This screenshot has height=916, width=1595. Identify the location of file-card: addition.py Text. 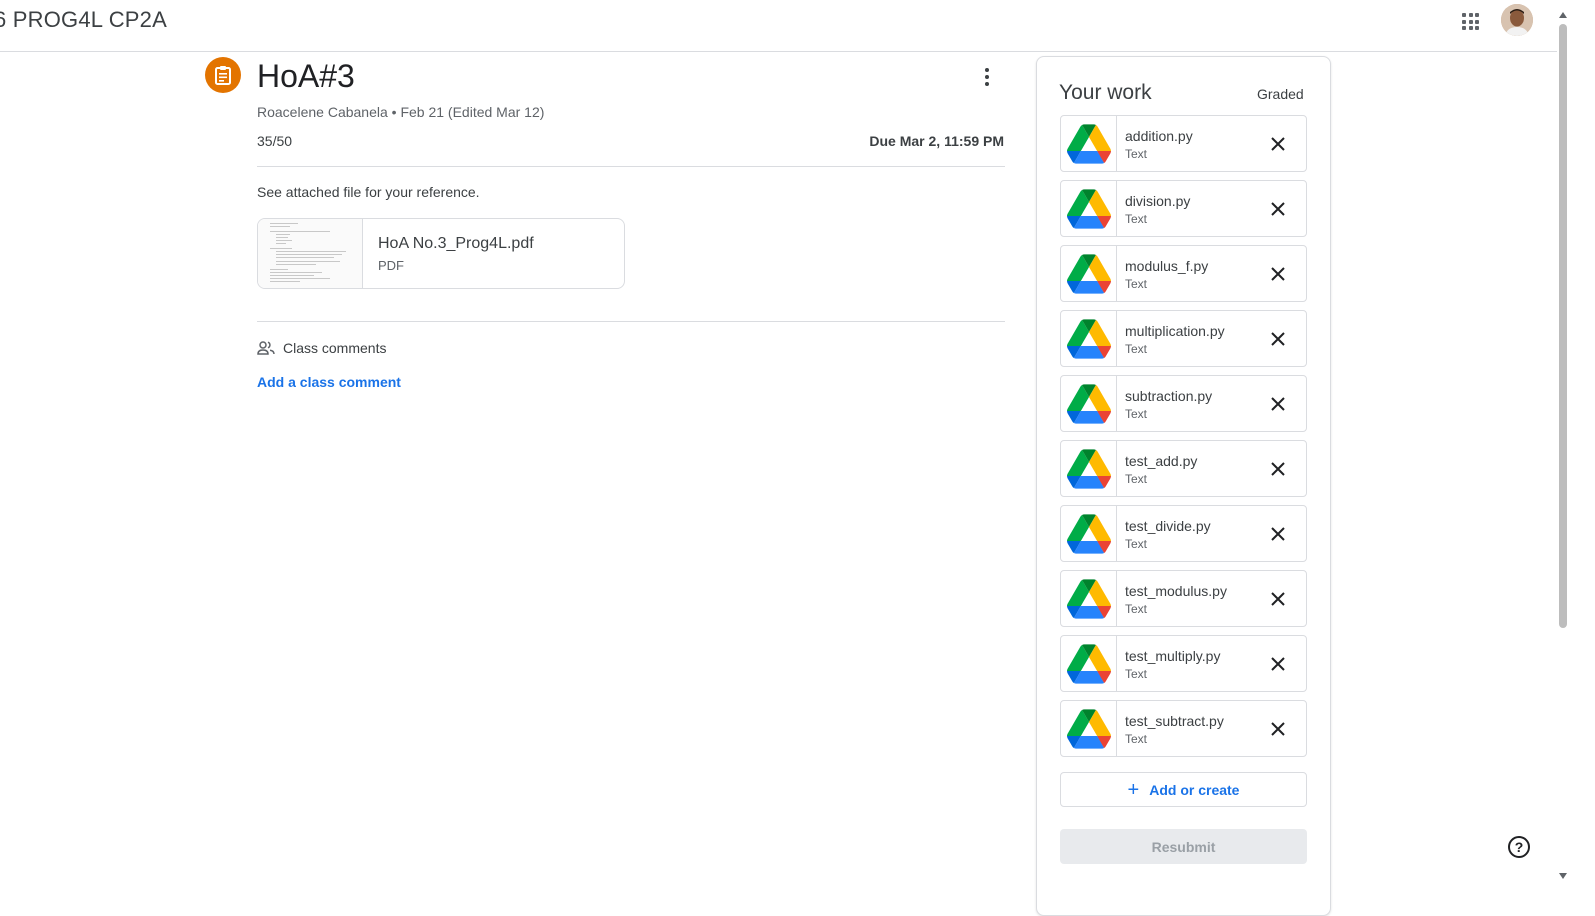
(1183, 143).